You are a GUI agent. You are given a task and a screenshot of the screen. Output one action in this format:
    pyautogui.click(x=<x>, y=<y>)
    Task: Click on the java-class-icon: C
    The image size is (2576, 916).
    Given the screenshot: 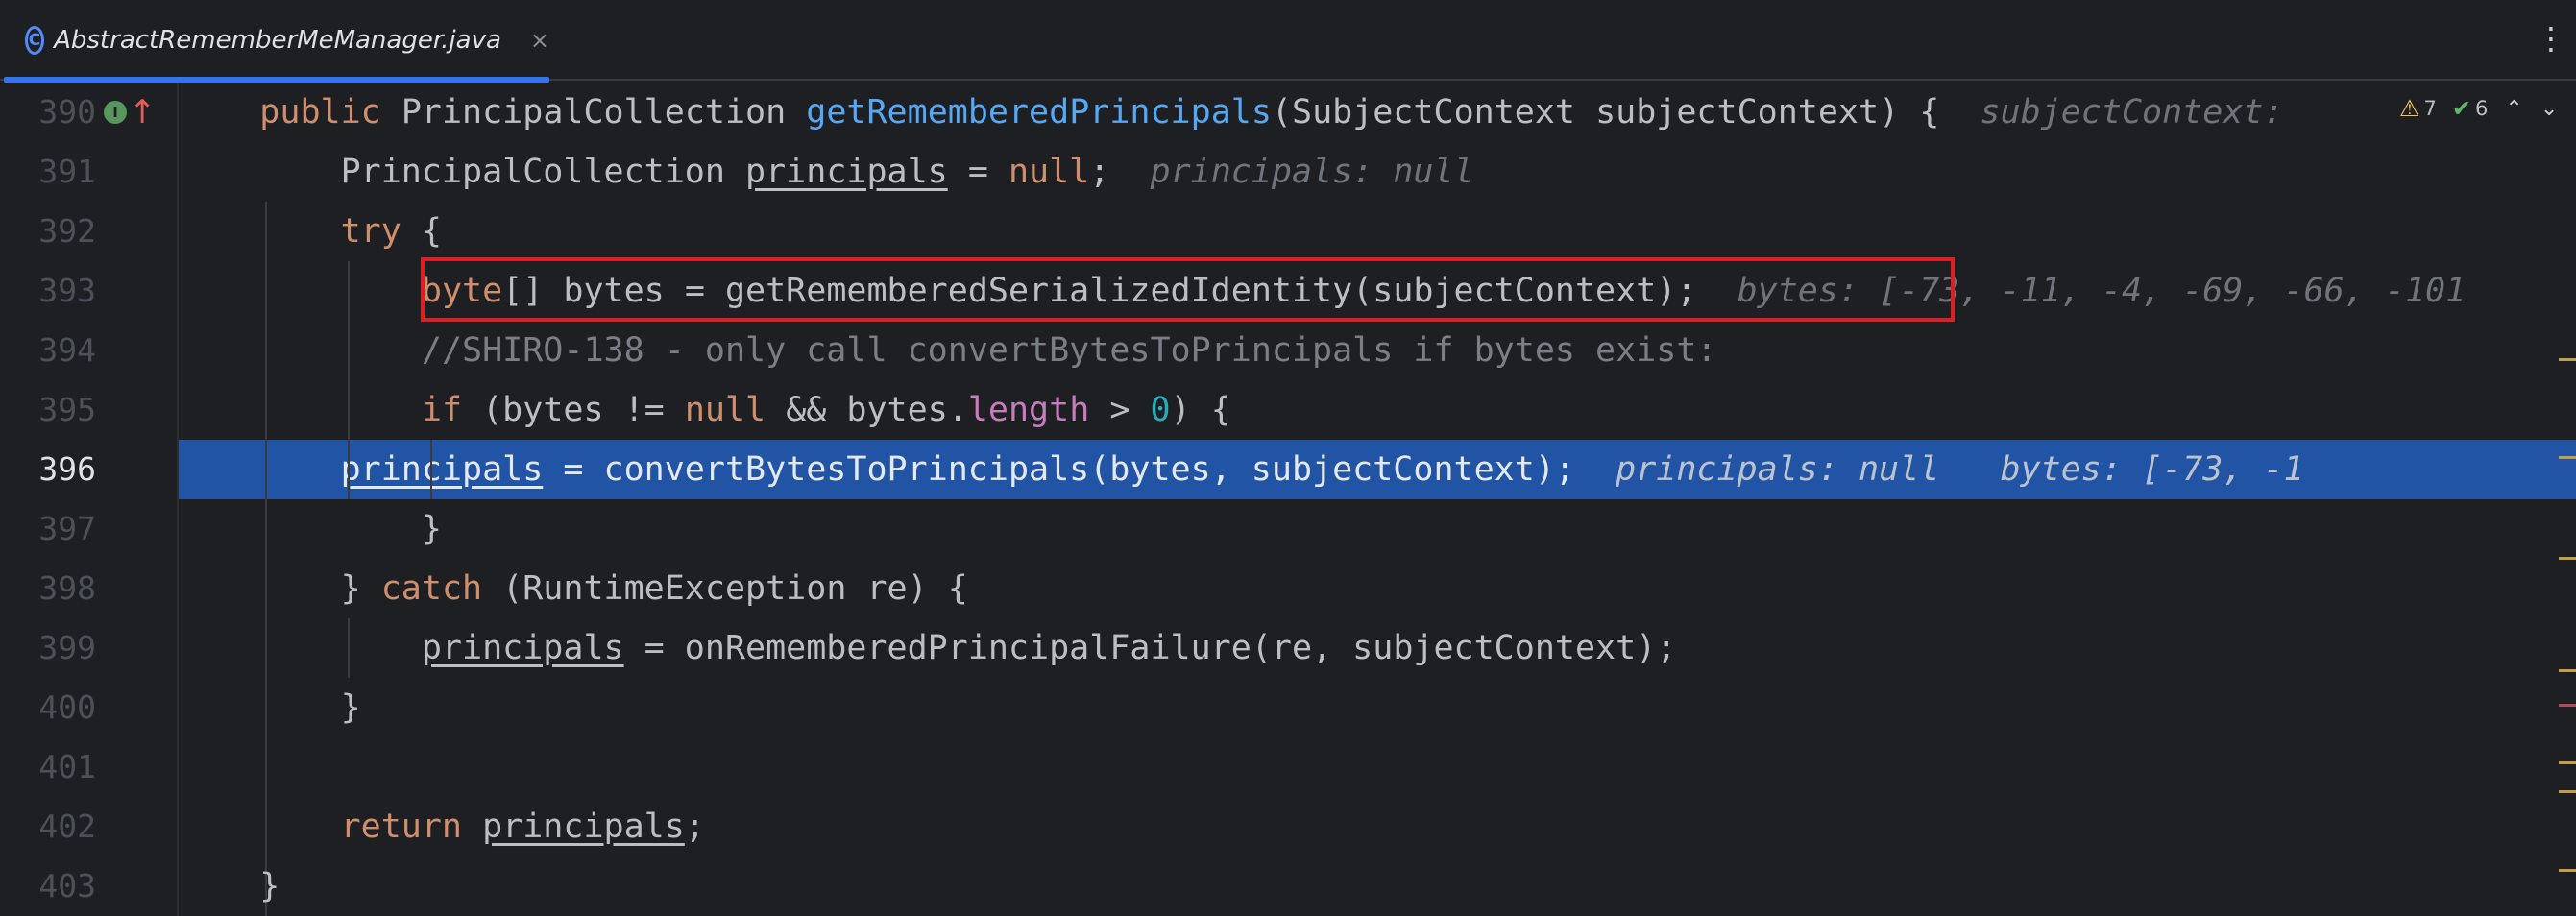 What is the action you would take?
    pyautogui.click(x=35, y=40)
    